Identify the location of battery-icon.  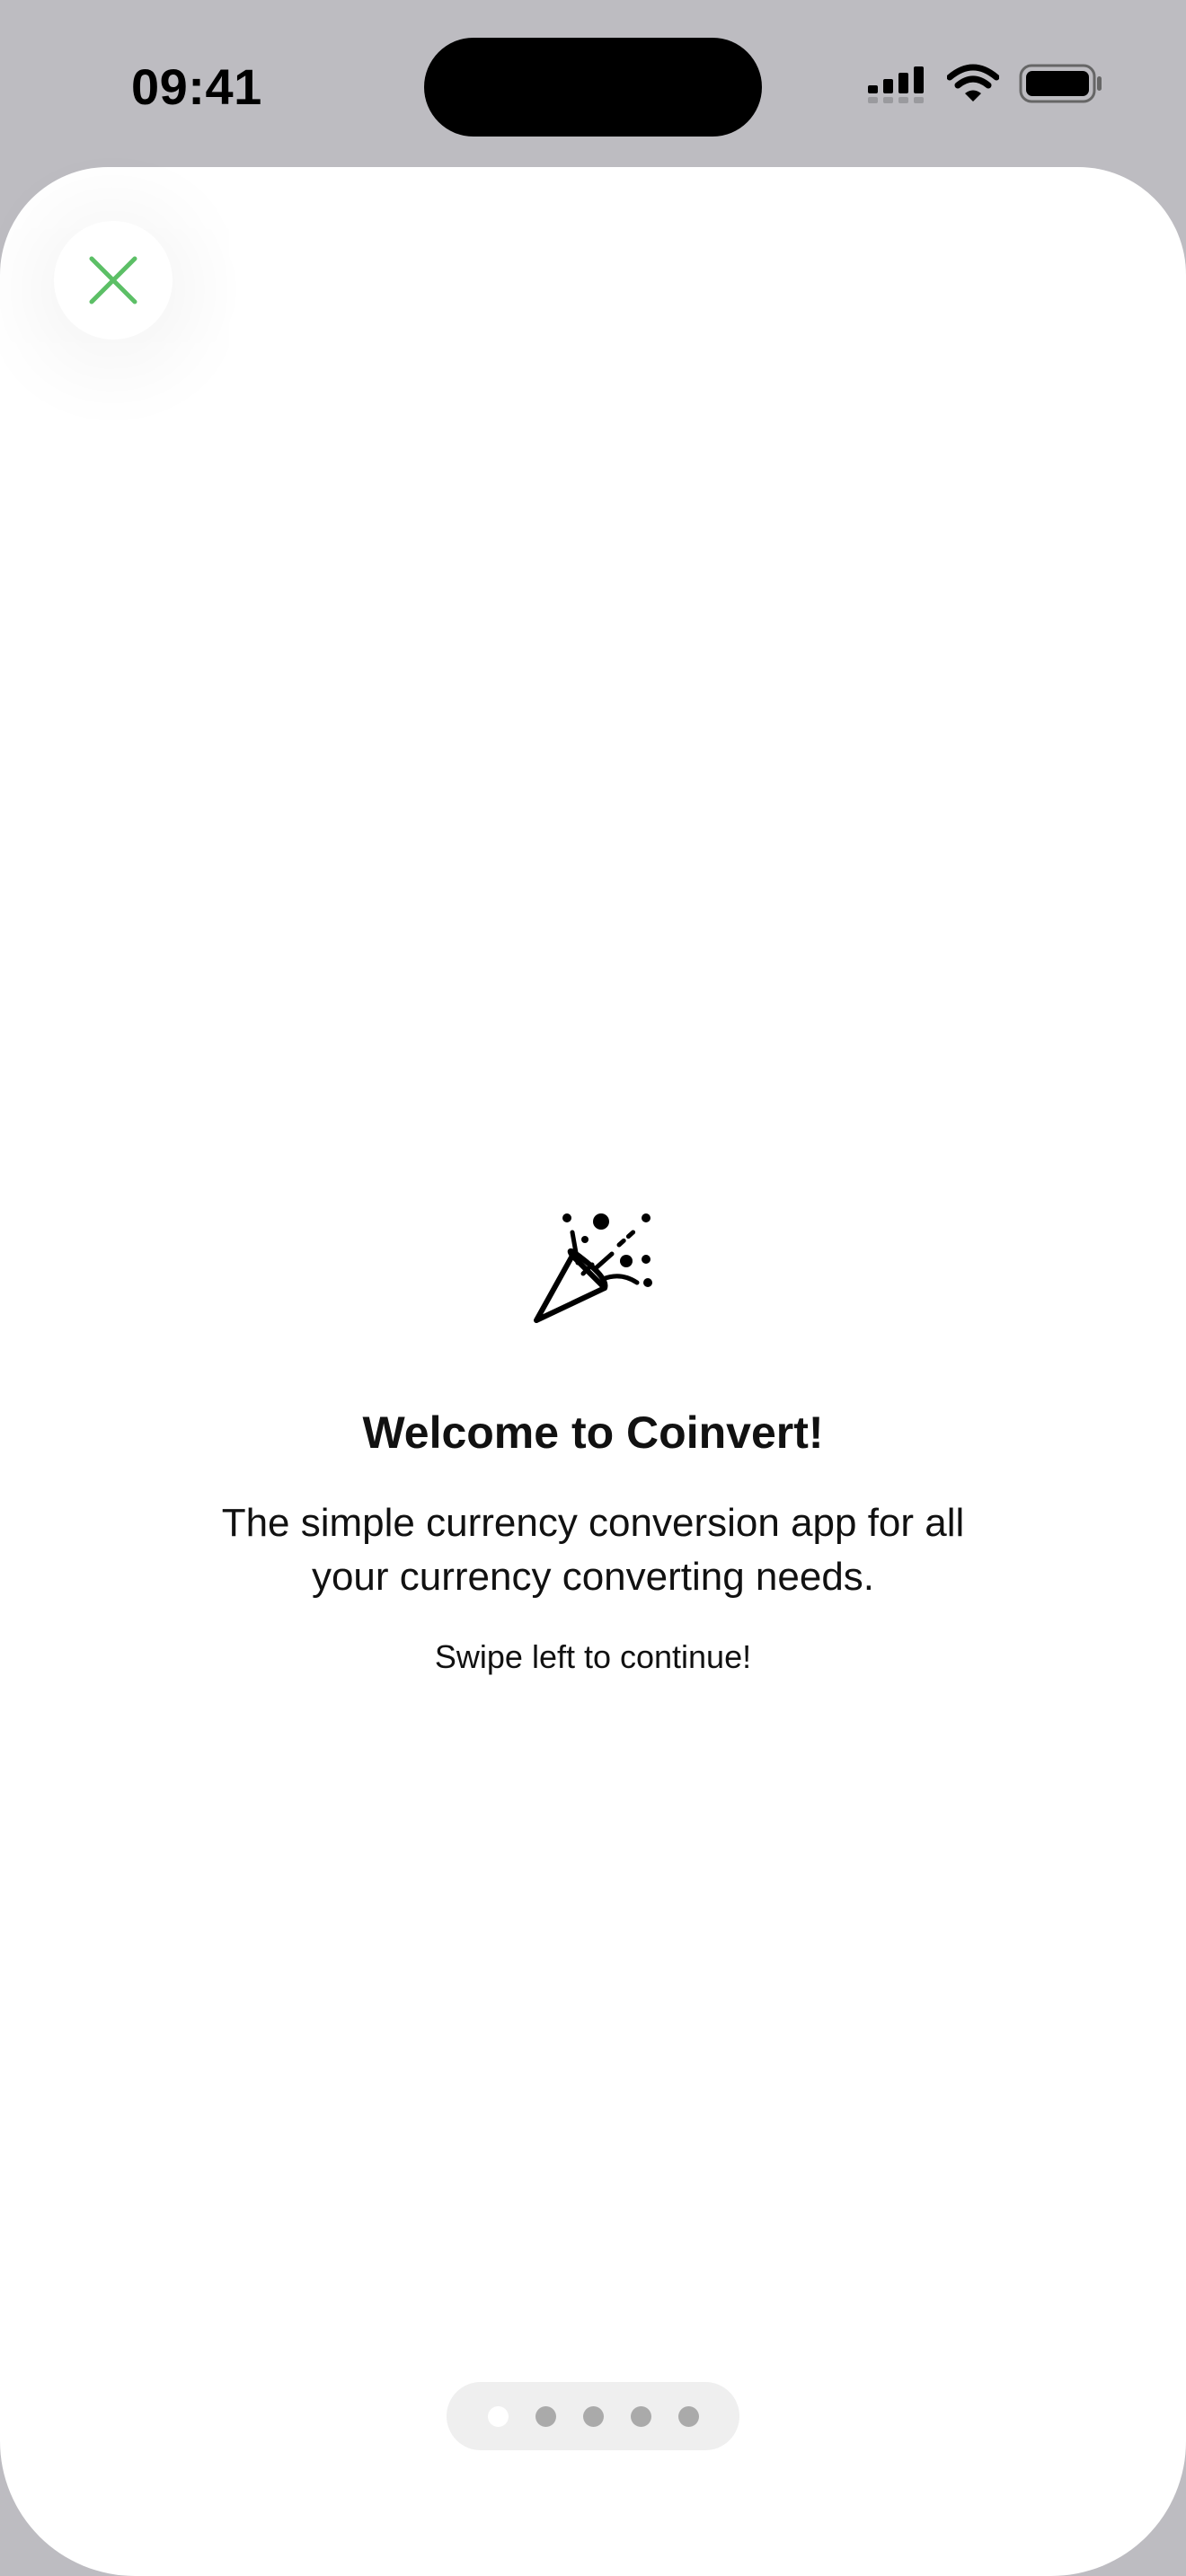
(1060, 83).